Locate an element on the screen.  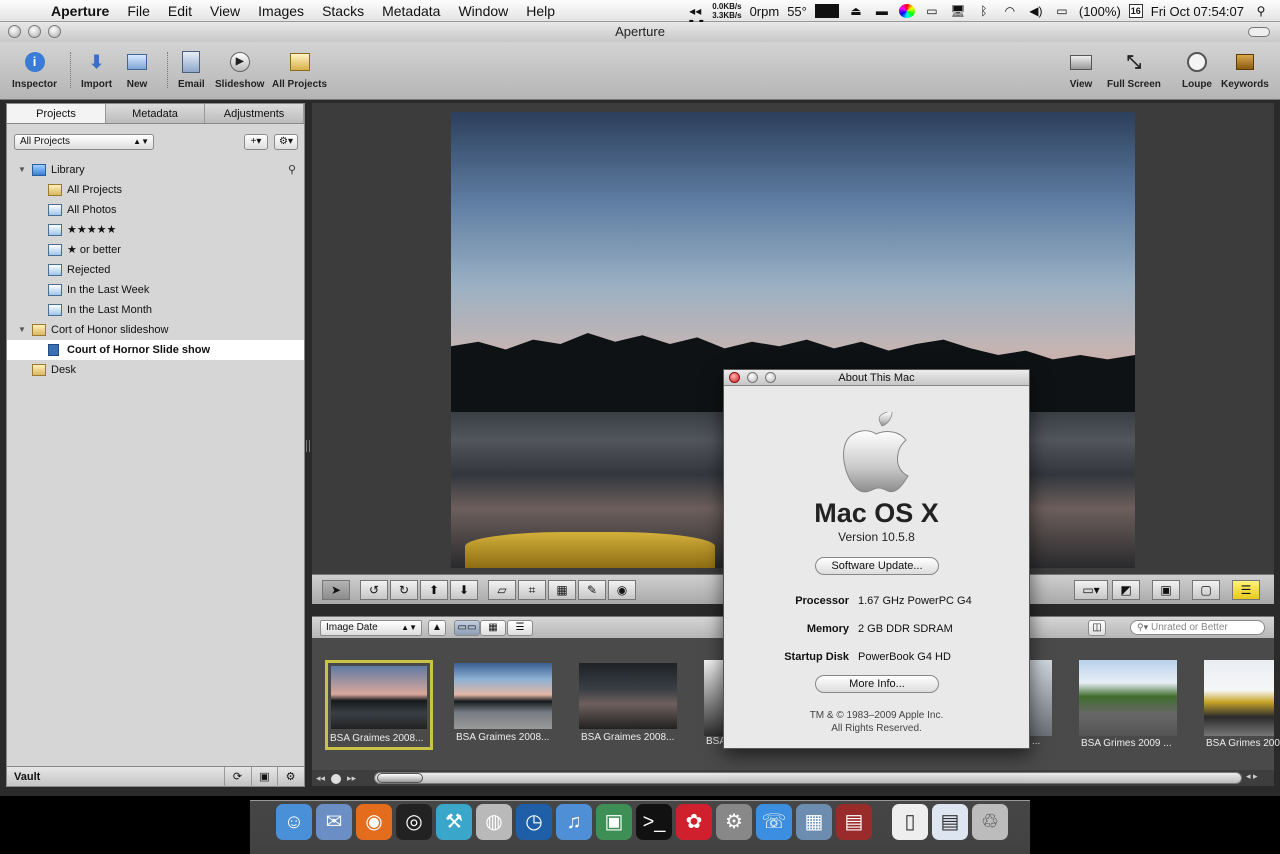
thumbnail-4: BSA is located at coordinates (715, 703).